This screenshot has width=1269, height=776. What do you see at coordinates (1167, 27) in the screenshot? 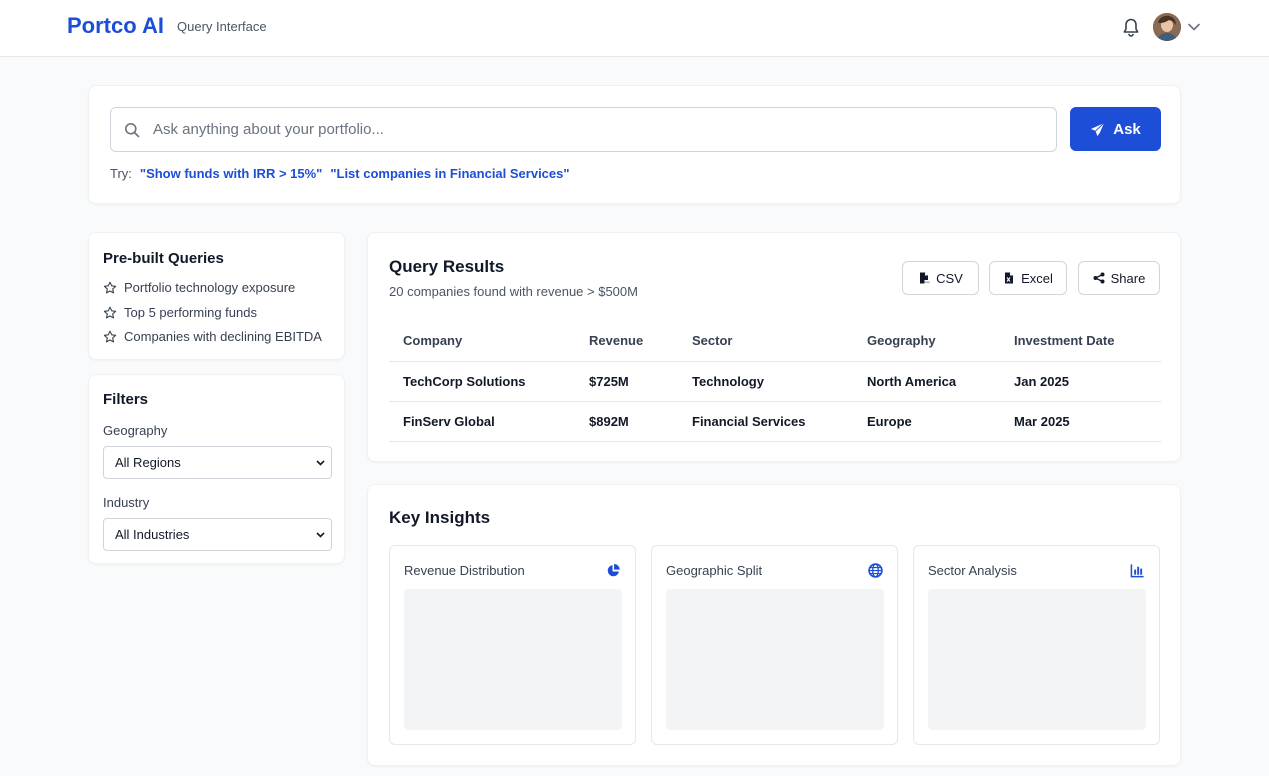
I see `avatar` at bounding box center [1167, 27].